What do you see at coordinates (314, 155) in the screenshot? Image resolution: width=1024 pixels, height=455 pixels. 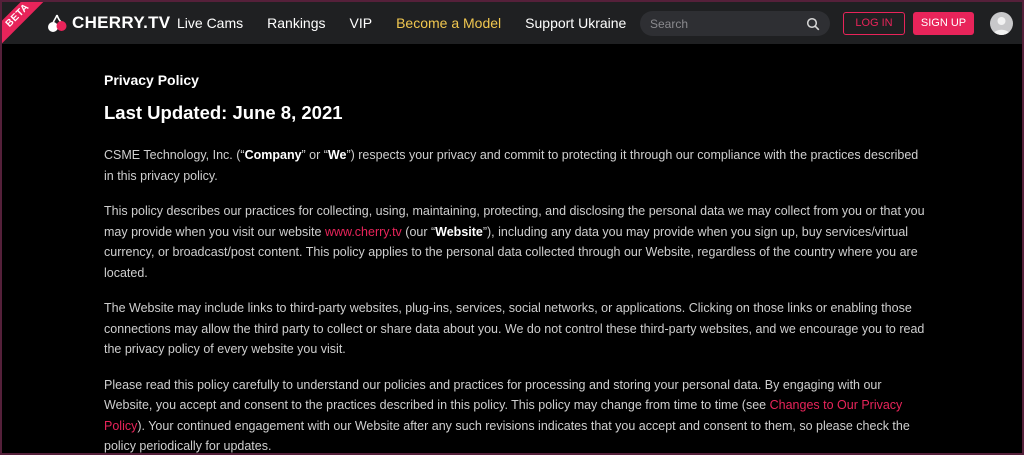 I see `text-span: ” or “` at bounding box center [314, 155].